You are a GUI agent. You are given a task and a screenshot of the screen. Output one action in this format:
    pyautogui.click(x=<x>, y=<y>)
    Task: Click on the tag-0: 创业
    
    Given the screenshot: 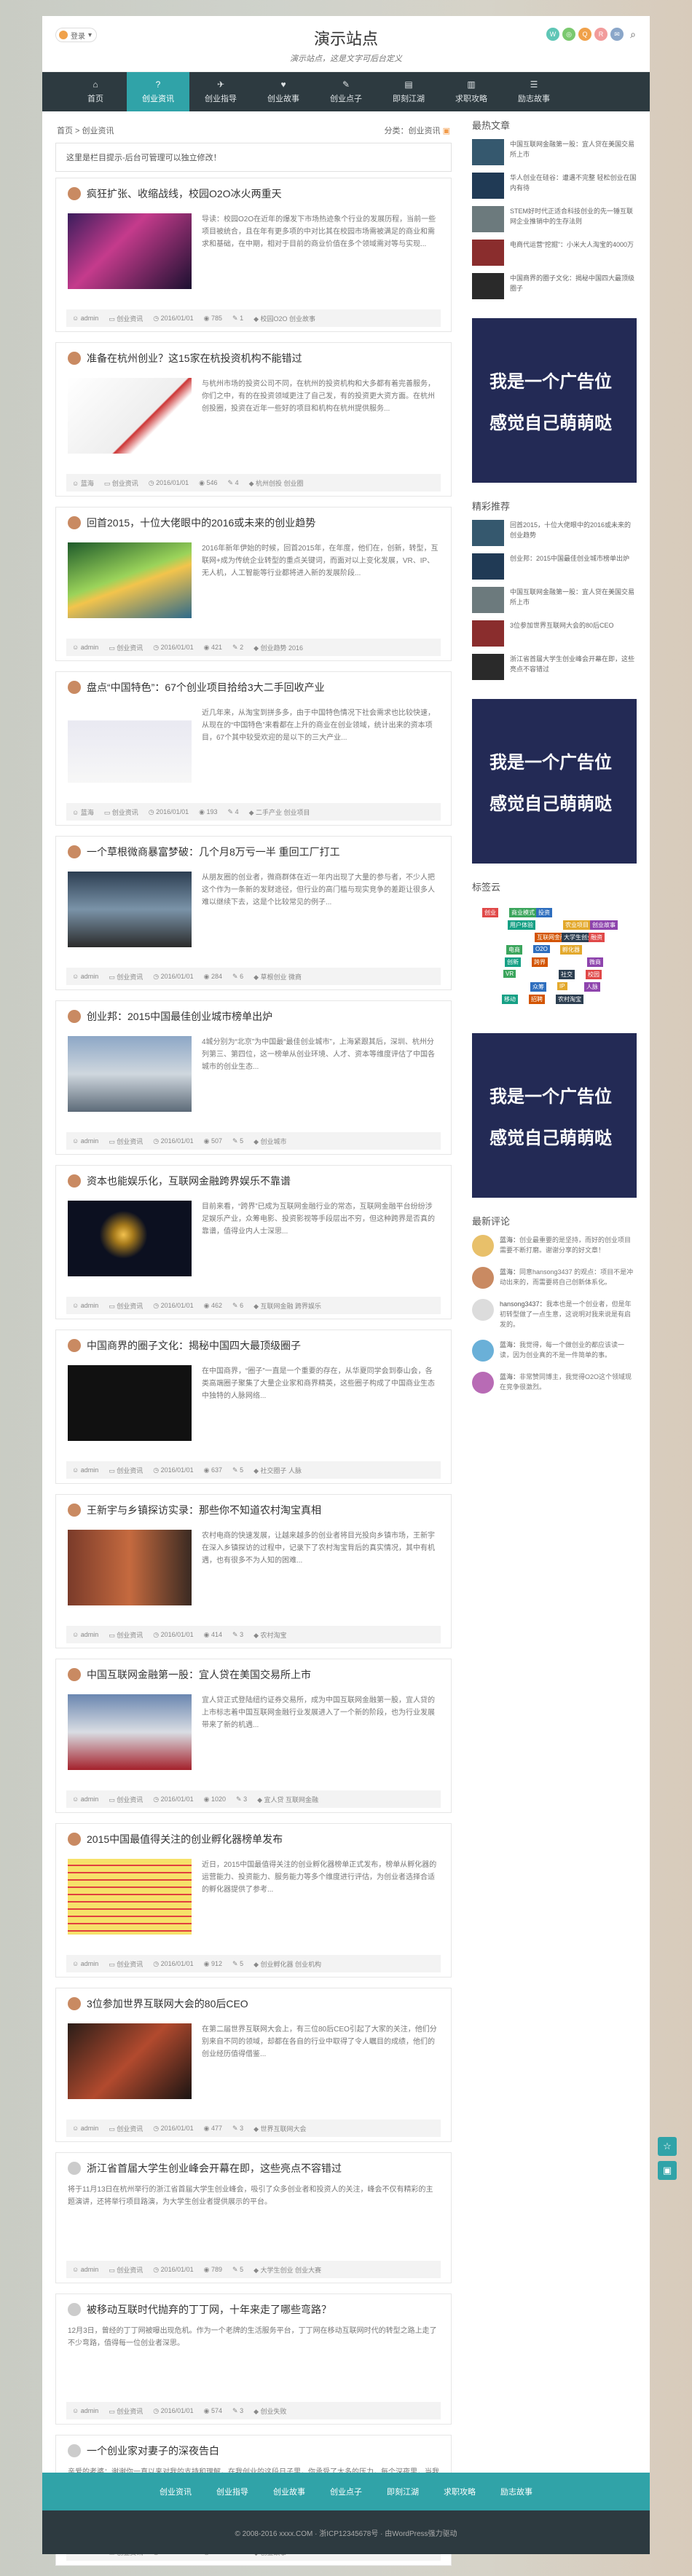 What is the action you would take?
    pyautogui.click(x=490, y=913)
    